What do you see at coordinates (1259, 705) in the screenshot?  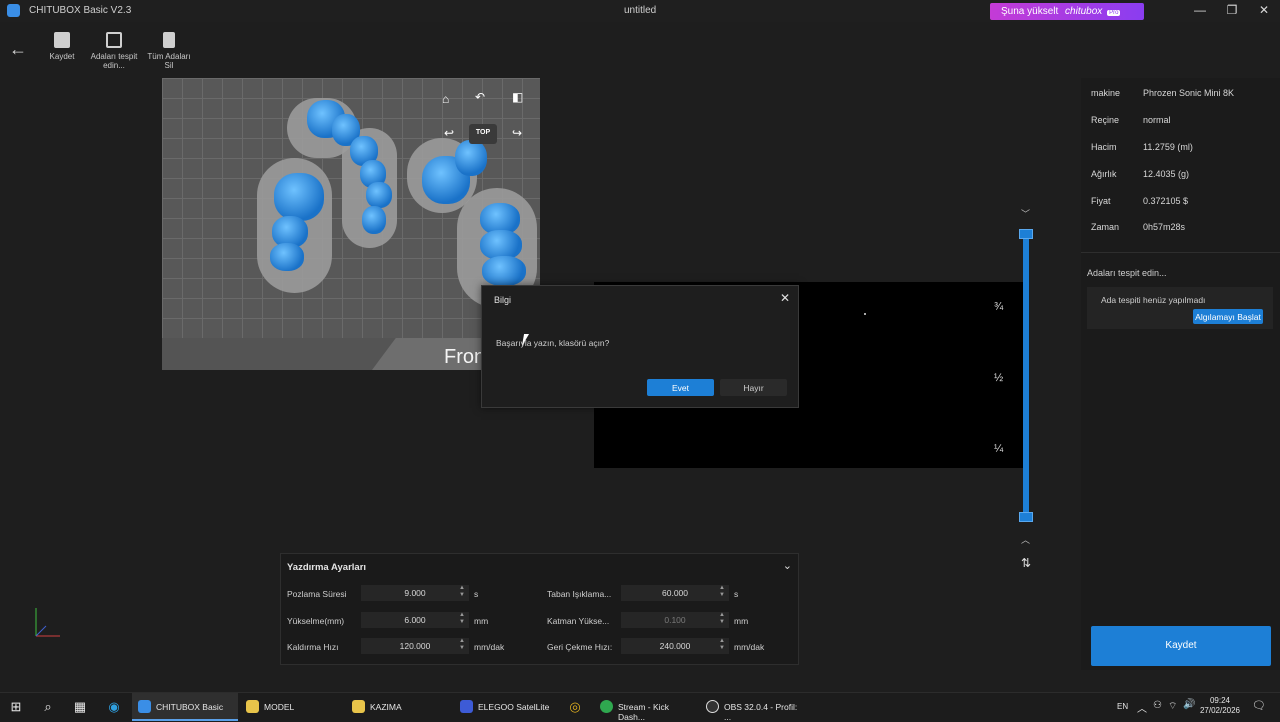 I see `notifications-icon: 🗨` at bounding box center [1259, 705].